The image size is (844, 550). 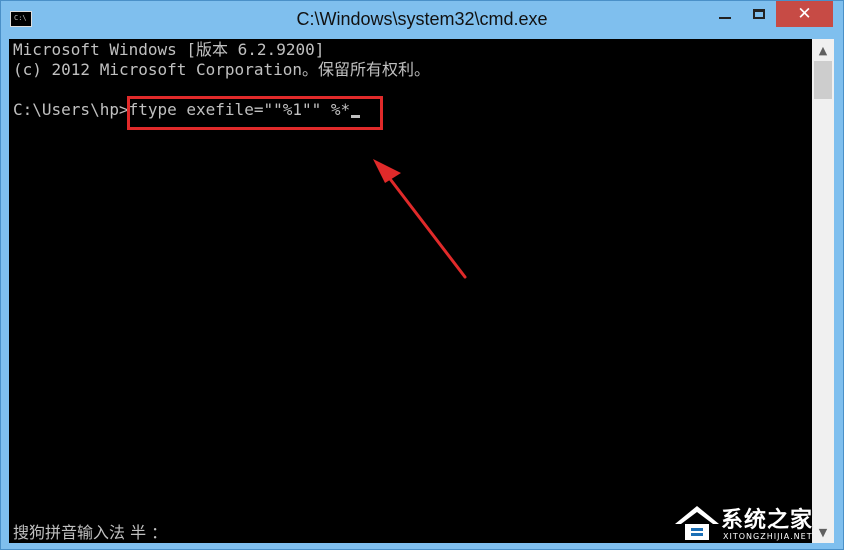 I want to click on house-logo-icon, so click(x=697, y=523).